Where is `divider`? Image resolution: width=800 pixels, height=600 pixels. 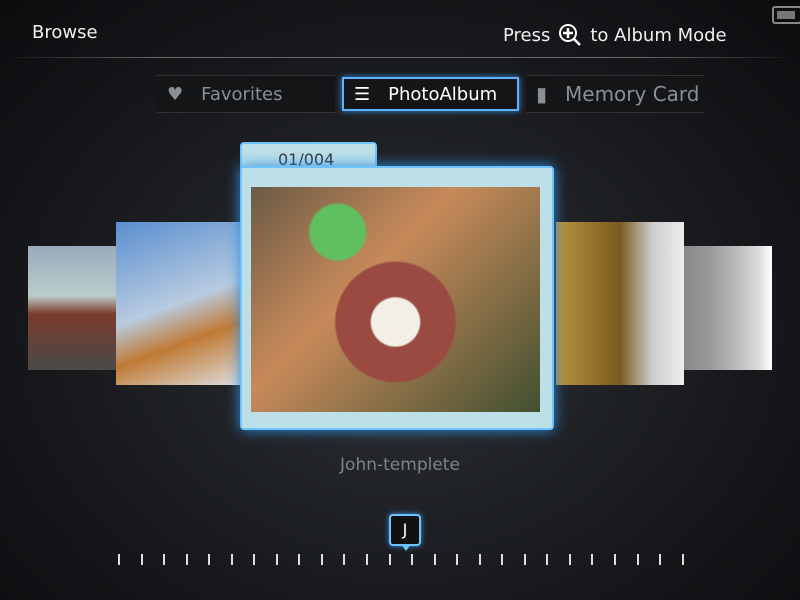 divider is located at coordinates (400, 57).